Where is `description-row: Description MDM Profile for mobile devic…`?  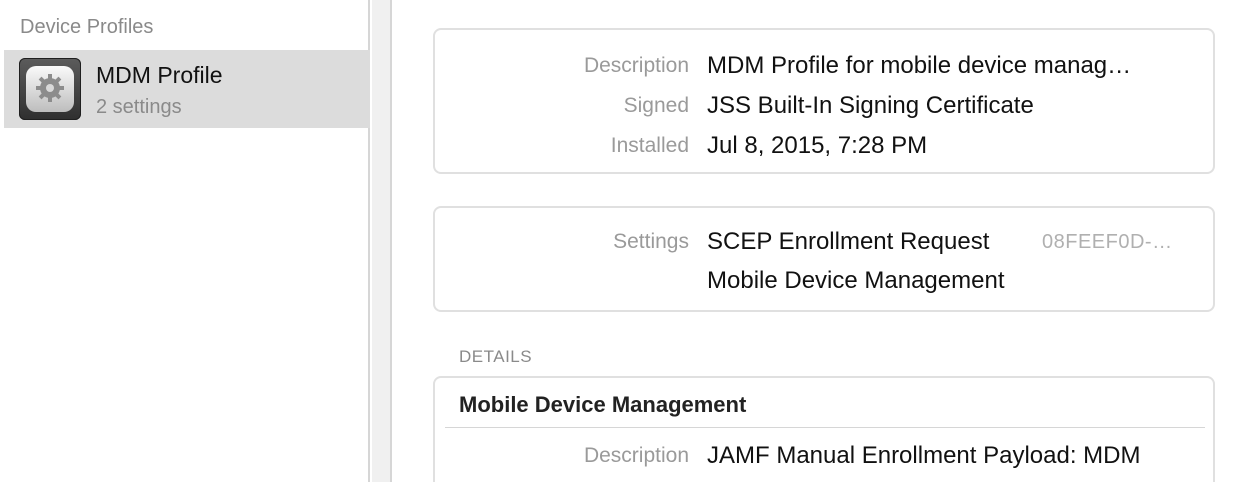
description-row: Description MDM Profile for mobile devic… is located at coordinates (824, 68).